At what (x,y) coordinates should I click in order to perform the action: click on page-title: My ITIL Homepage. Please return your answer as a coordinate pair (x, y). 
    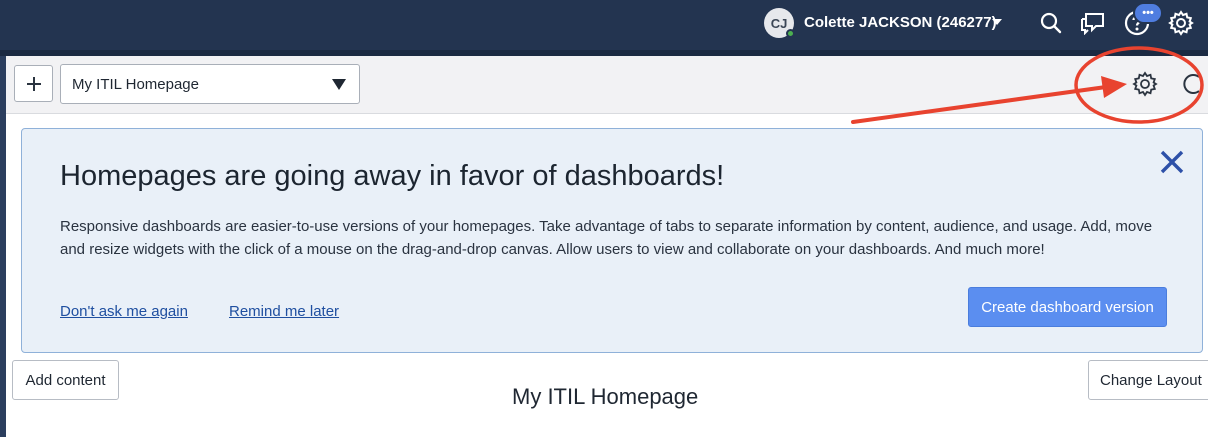
    Looking at the image, I should click on (605, 396).